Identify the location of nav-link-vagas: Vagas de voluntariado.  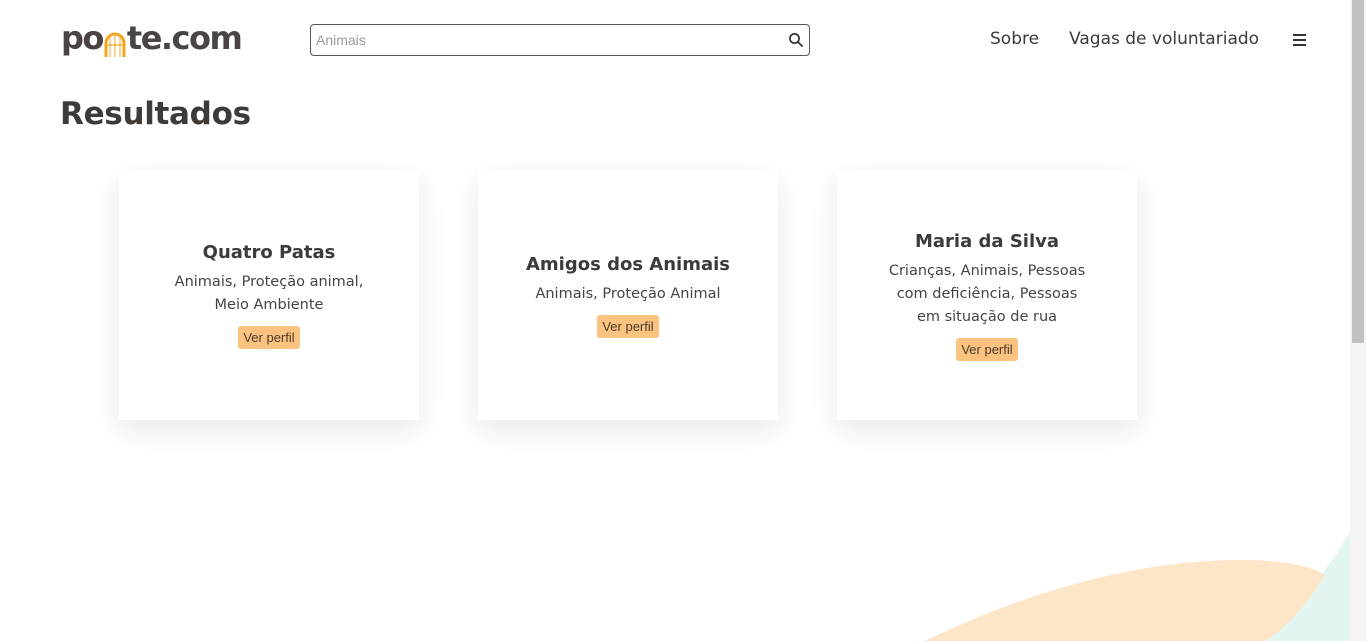
(1164, 39).